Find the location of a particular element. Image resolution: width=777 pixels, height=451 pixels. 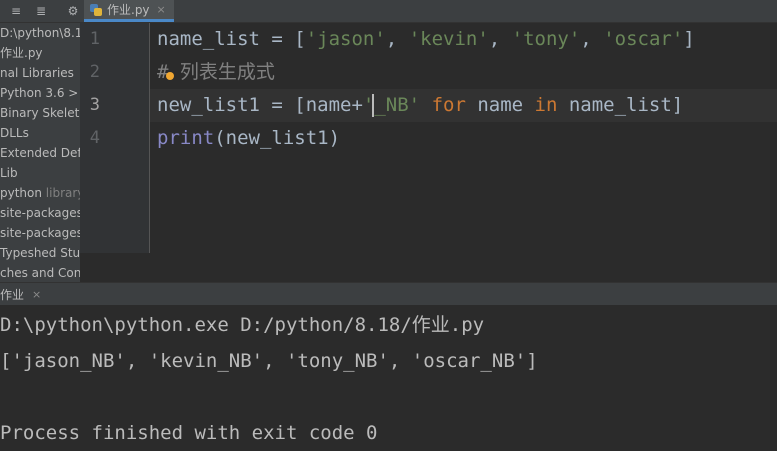

project-toolbar: ≡ ≣ ⚙ is located at coordinates (40, 11).